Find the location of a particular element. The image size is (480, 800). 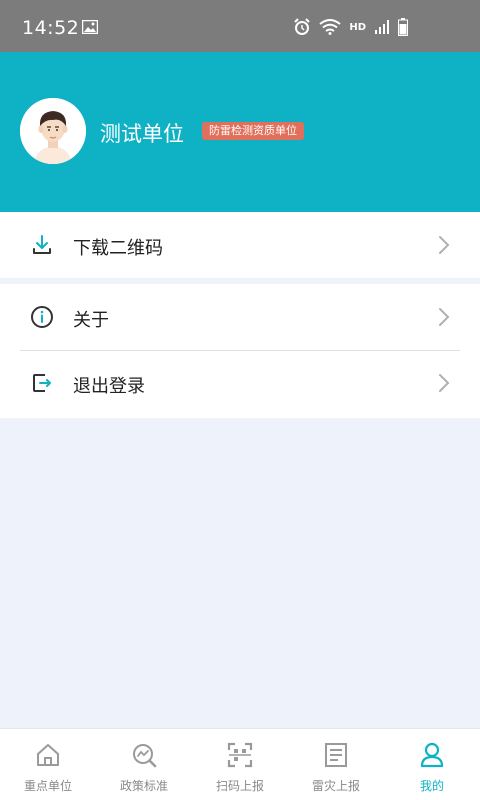

status-icons: HD is located at coordinates (350, 27).